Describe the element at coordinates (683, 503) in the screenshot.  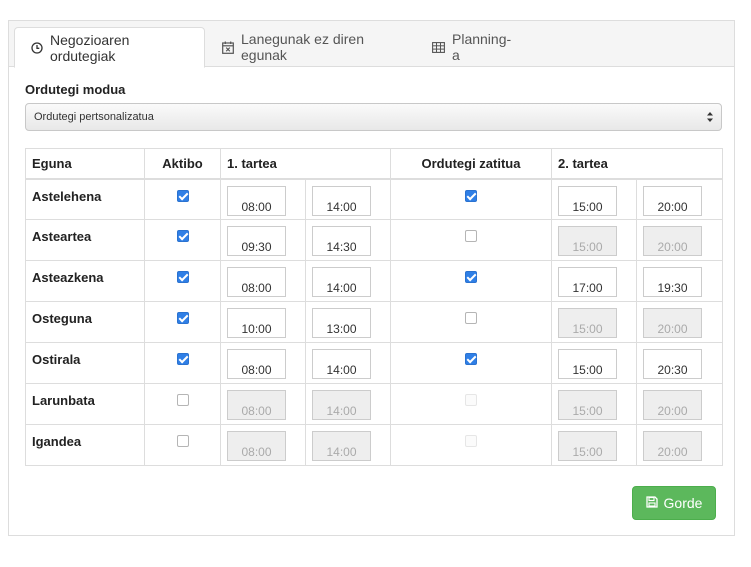
I see `save-label: Gorde` at that location.